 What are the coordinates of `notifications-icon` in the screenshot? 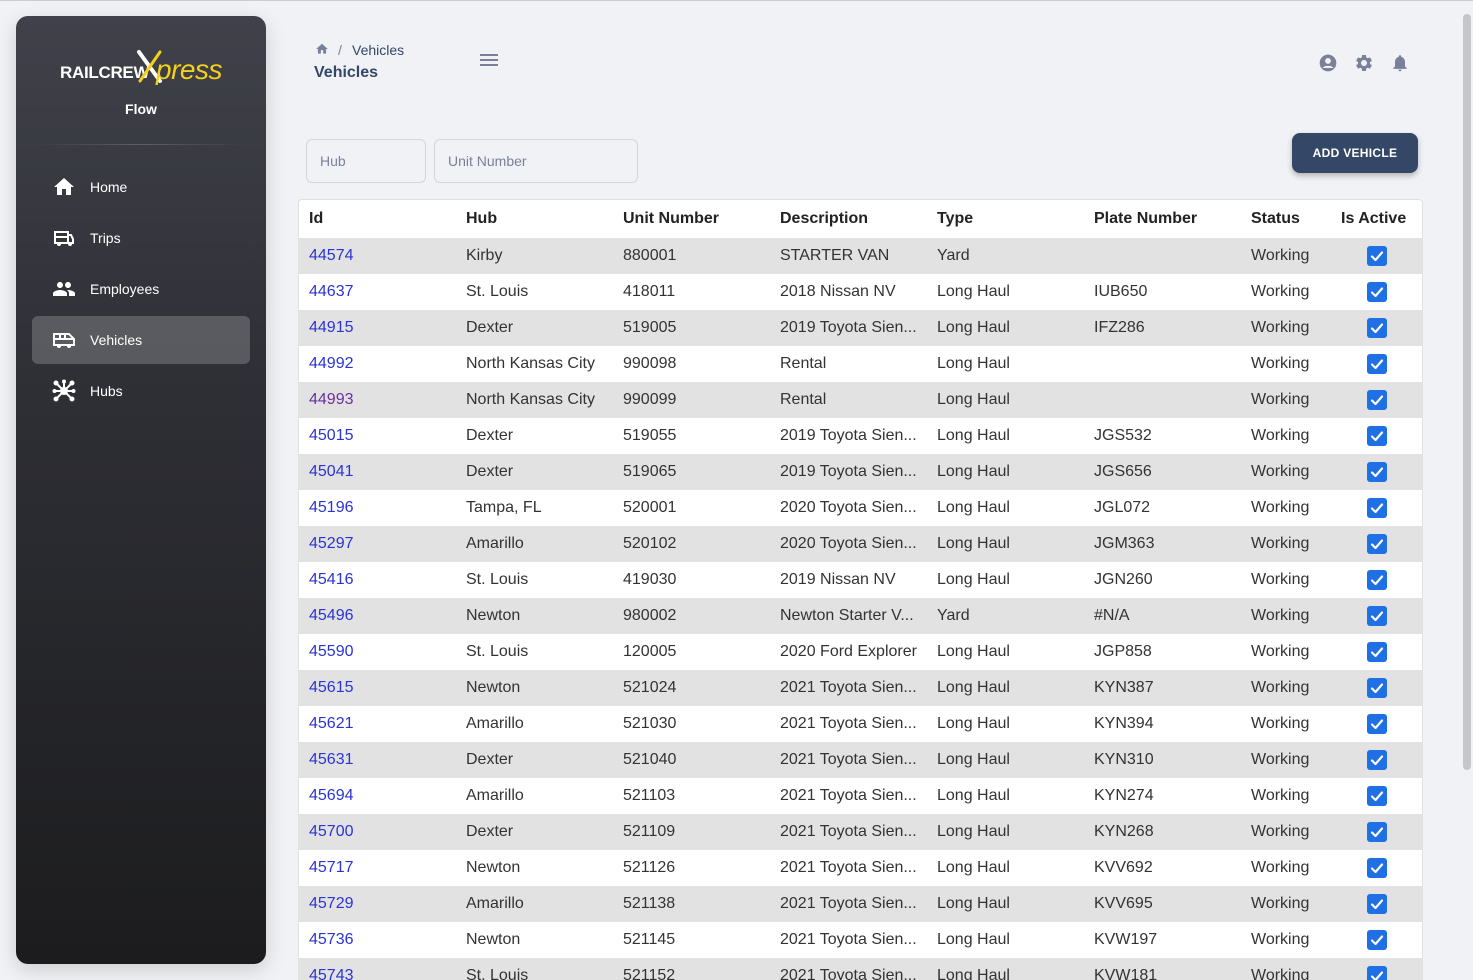 It's located at (1400, 63).